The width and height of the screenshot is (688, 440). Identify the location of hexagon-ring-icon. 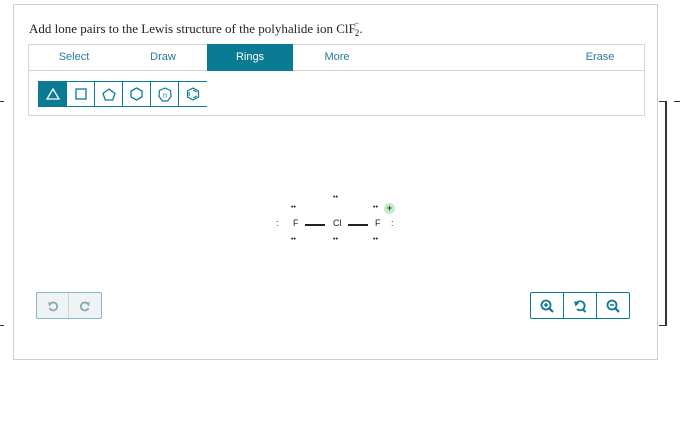
(136, 94).